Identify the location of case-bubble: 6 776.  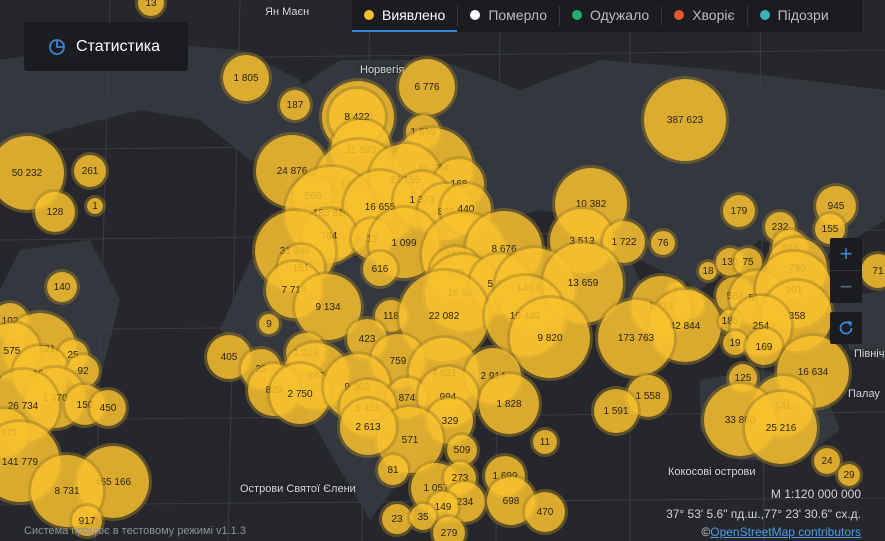
(427, 87).